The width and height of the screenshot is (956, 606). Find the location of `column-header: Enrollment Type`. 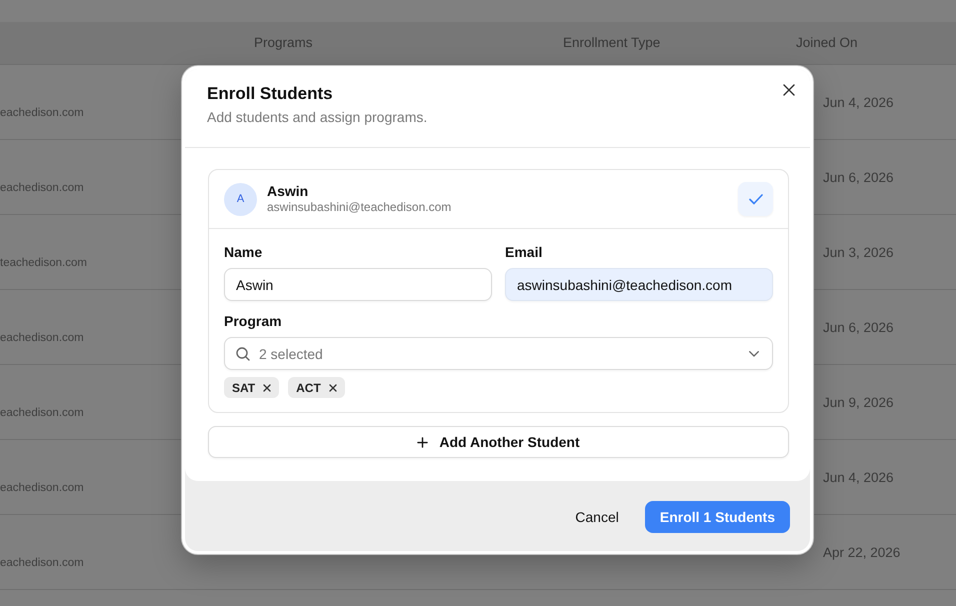

column-header: Enrollment Type is located at coordinates (611, 42).